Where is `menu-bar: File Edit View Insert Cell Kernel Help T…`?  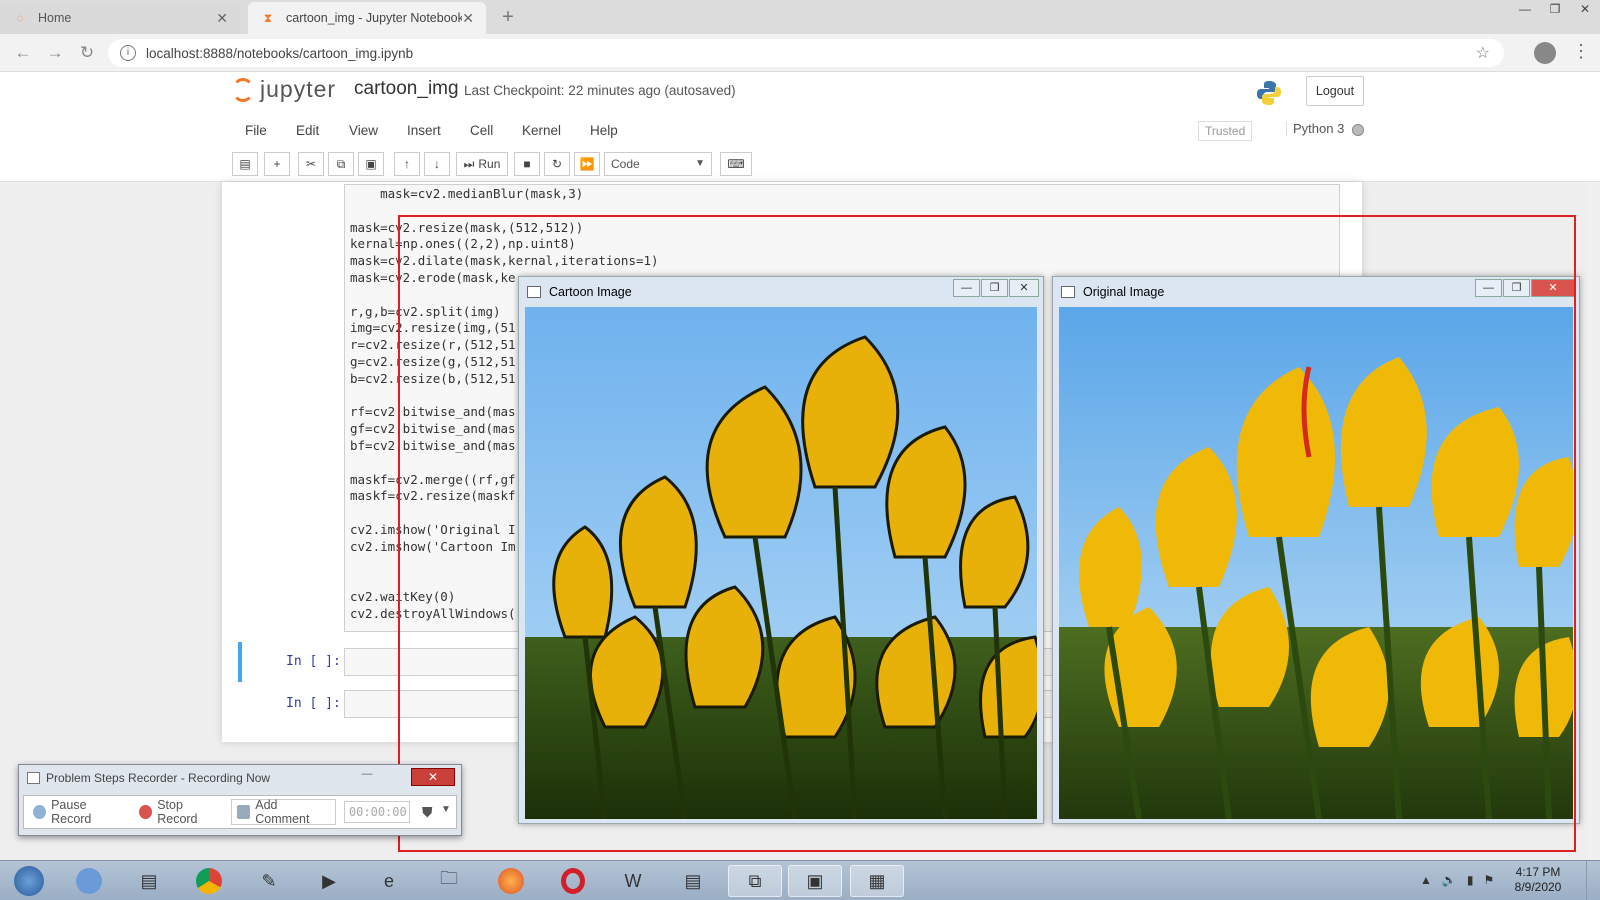
menu-bar: File Edit View Insert Cell Kernel Help T… is located at coordinates (800, 131).